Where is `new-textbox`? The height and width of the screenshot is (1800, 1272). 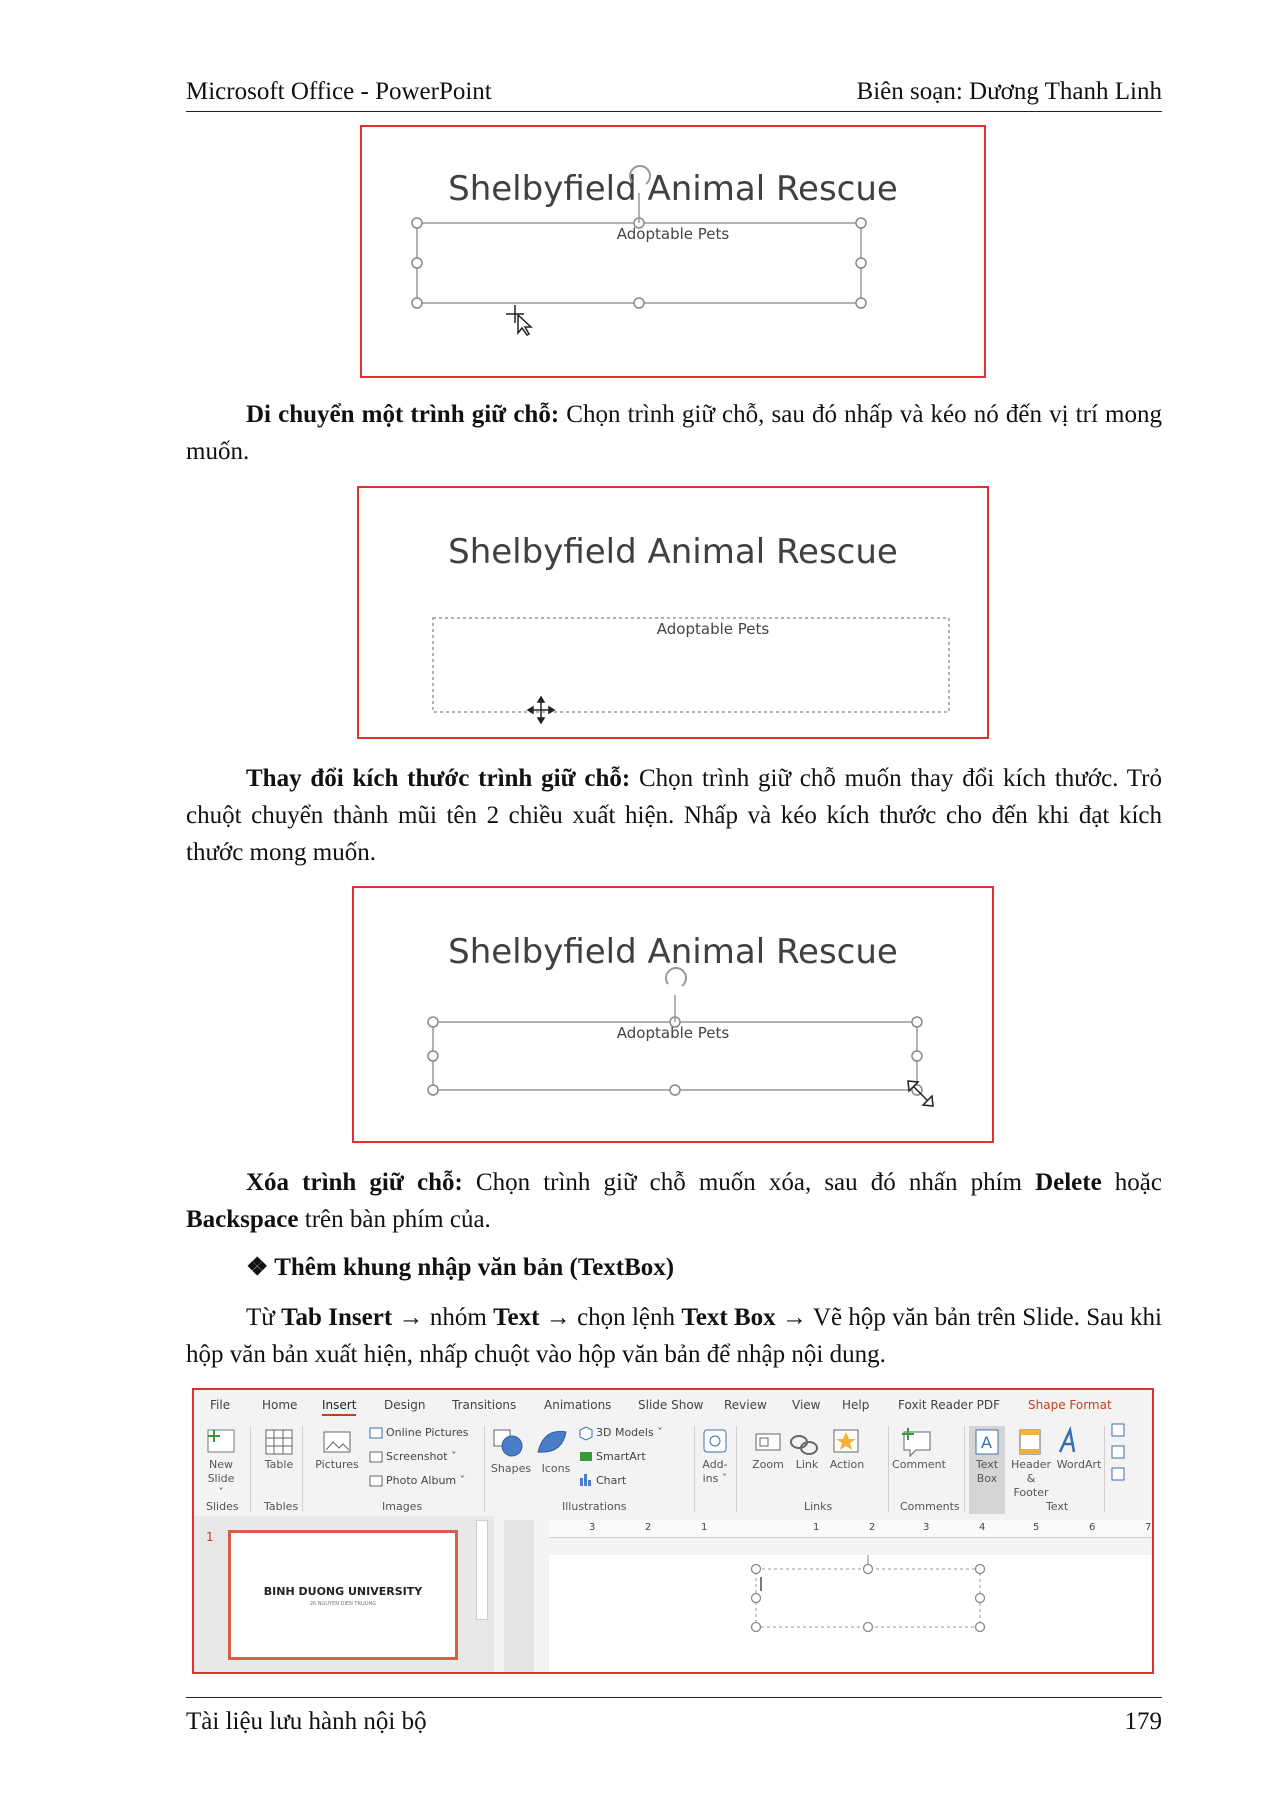 new-textbox is located at coordinates (851, 1614).